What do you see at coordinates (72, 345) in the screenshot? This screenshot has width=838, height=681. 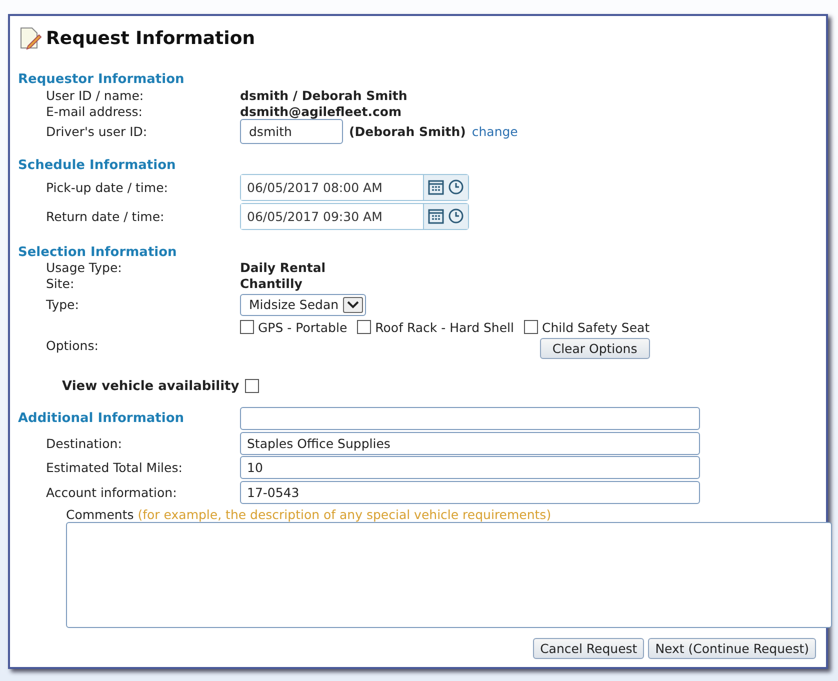 I see `field-label: Options:` at bounding box center [72, 345].